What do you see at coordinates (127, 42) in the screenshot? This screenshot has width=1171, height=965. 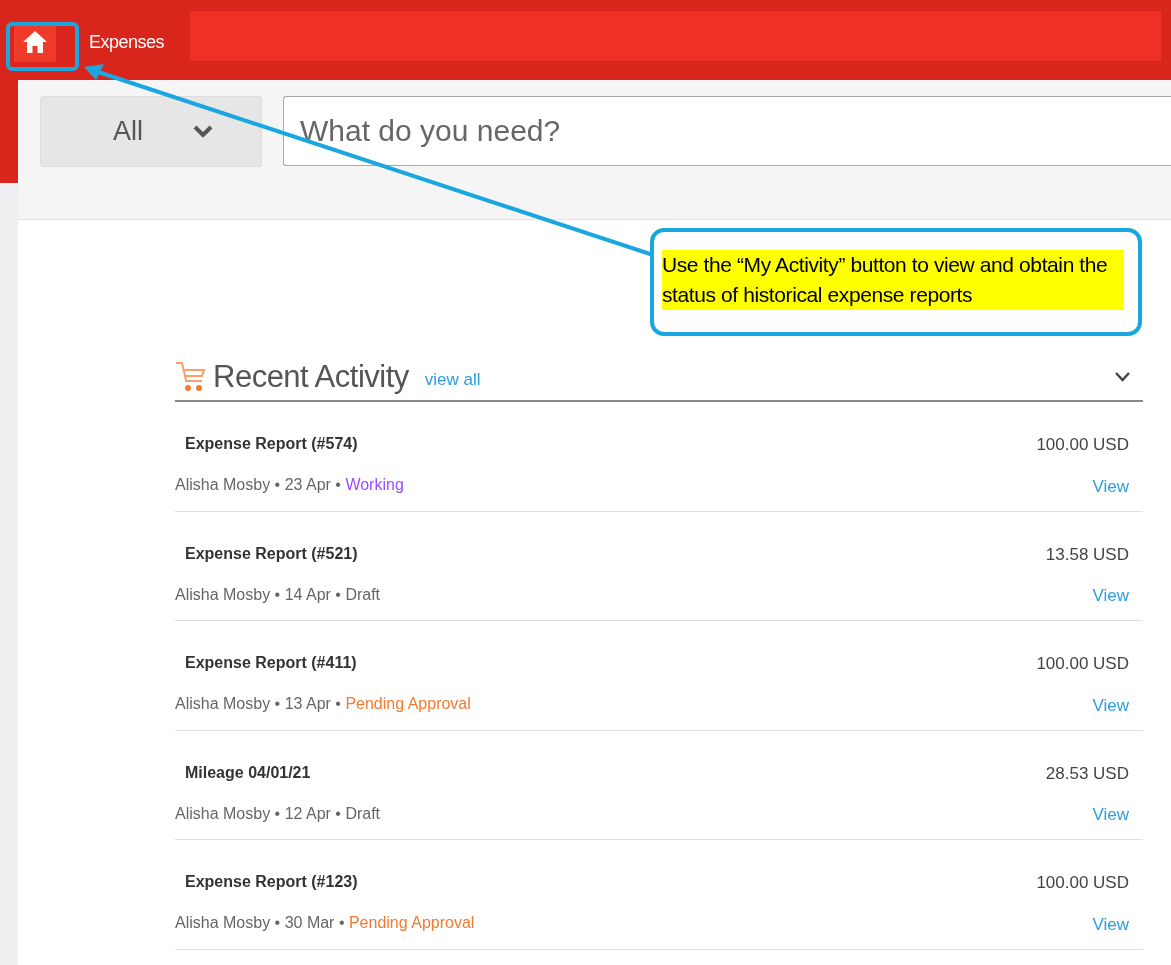 I see `expenses-link: Expenses` at bounding box center [127, 42].